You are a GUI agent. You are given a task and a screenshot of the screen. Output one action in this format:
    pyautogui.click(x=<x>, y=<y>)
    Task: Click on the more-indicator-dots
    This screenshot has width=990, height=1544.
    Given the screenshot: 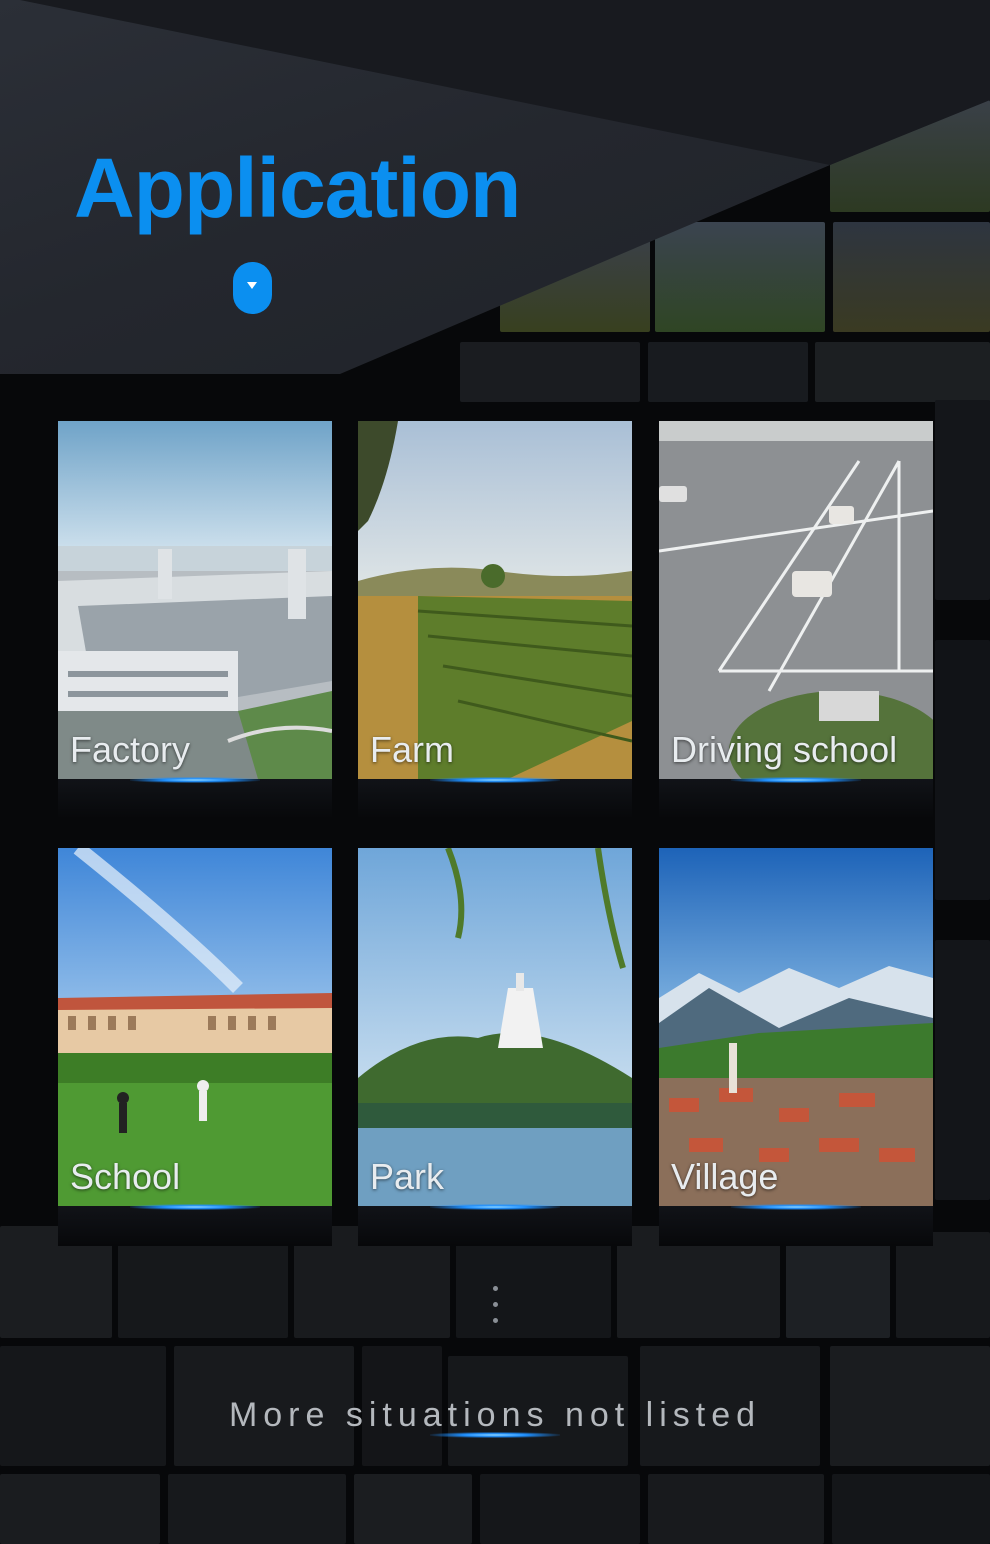 What is the action you would take?
    pyautogui.click(x=496, y=1310)
    